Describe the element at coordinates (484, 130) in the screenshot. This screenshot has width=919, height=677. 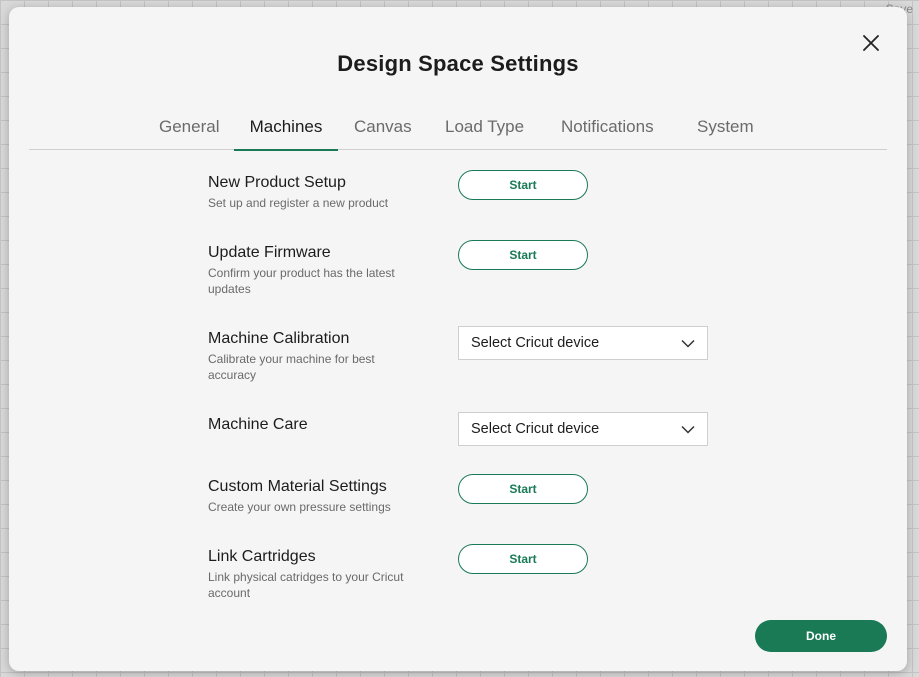
I see `tab-load-type: Load Type` at that location.